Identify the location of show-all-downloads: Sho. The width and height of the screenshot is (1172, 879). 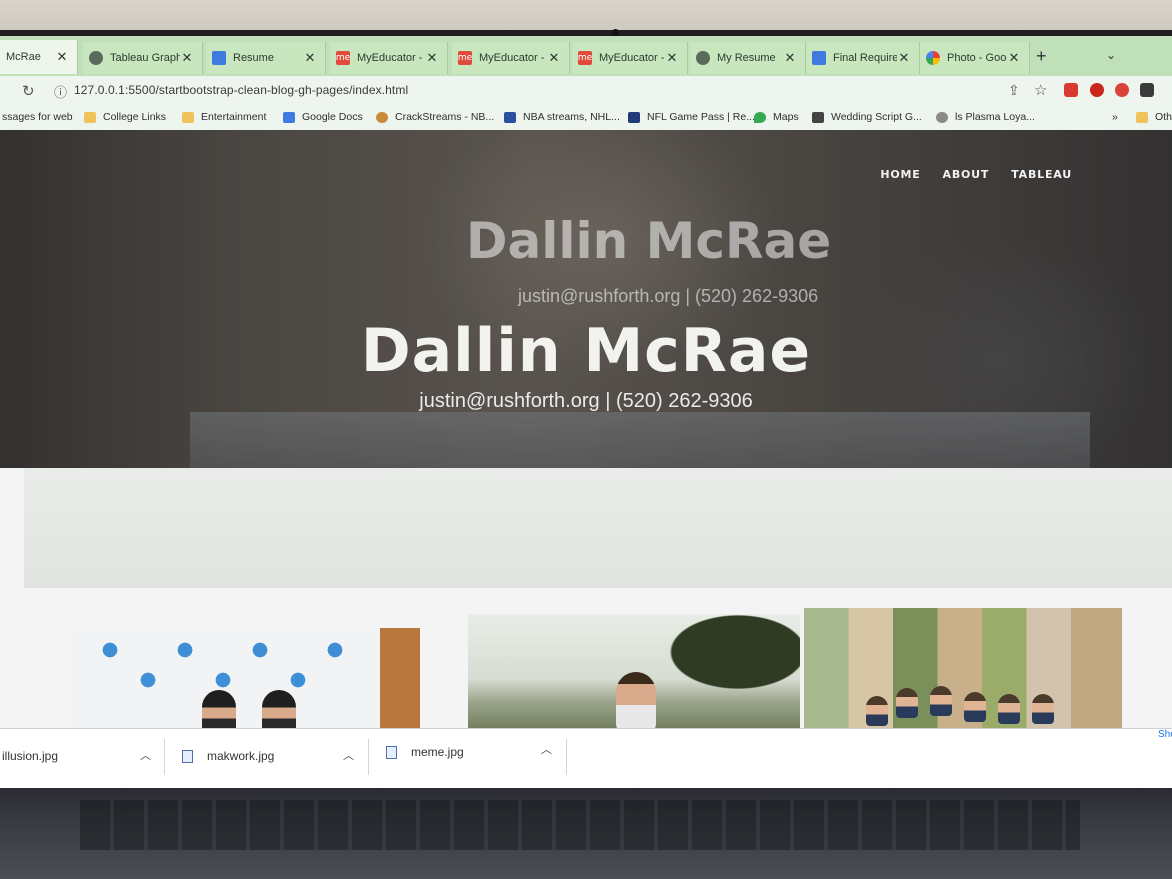
(1165, 734).